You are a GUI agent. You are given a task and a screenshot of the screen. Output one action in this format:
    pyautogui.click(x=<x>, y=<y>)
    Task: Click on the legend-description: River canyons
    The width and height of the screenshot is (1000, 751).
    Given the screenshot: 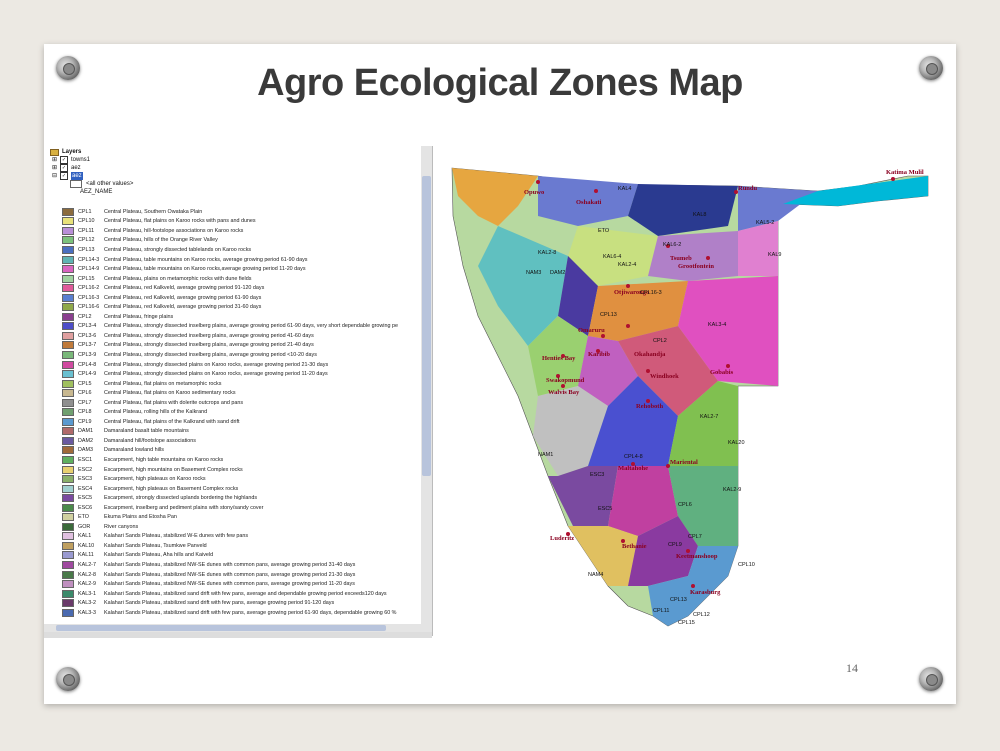 What is the action you would take?
    pyautogui.click(x=121, y=526)
    